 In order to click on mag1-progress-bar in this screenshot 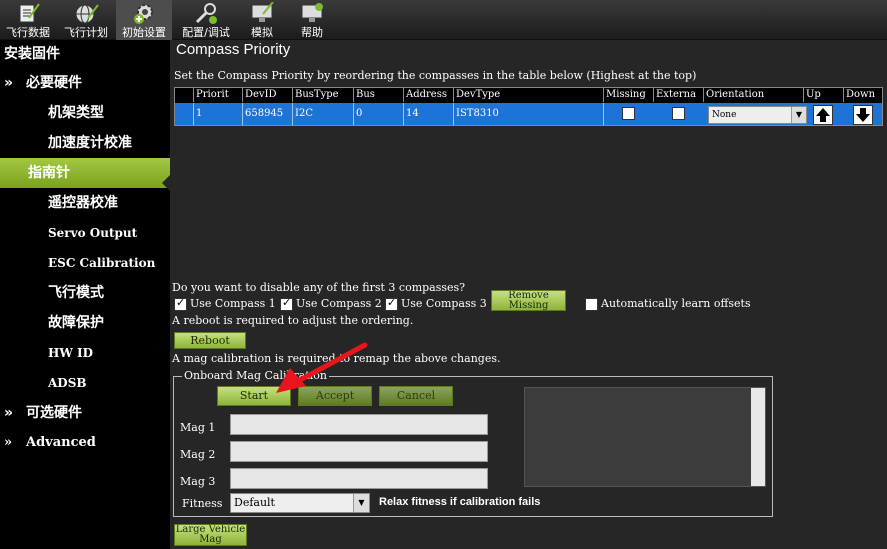, I will do `click(359, 424)`.